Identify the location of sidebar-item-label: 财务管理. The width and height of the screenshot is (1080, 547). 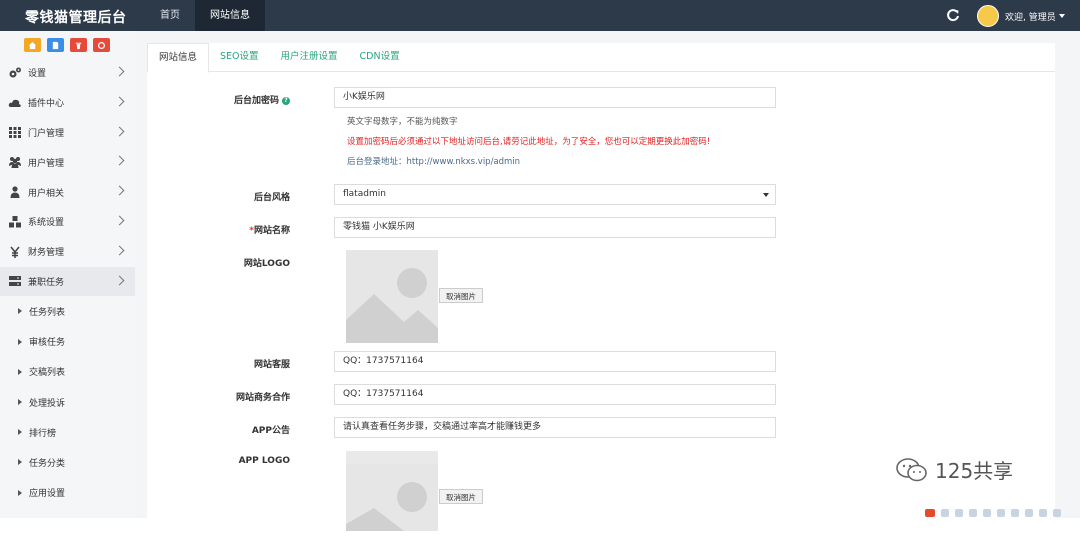
(46, 253).